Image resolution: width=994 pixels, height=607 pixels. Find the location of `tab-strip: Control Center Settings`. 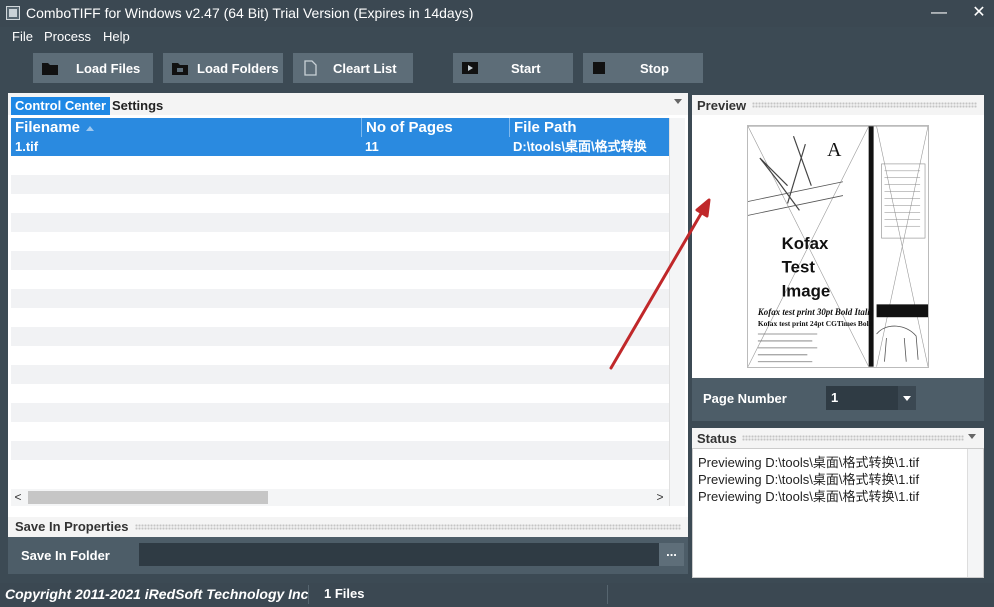

tab-strip: Control Center Settings is located at coordinates (348, 104).